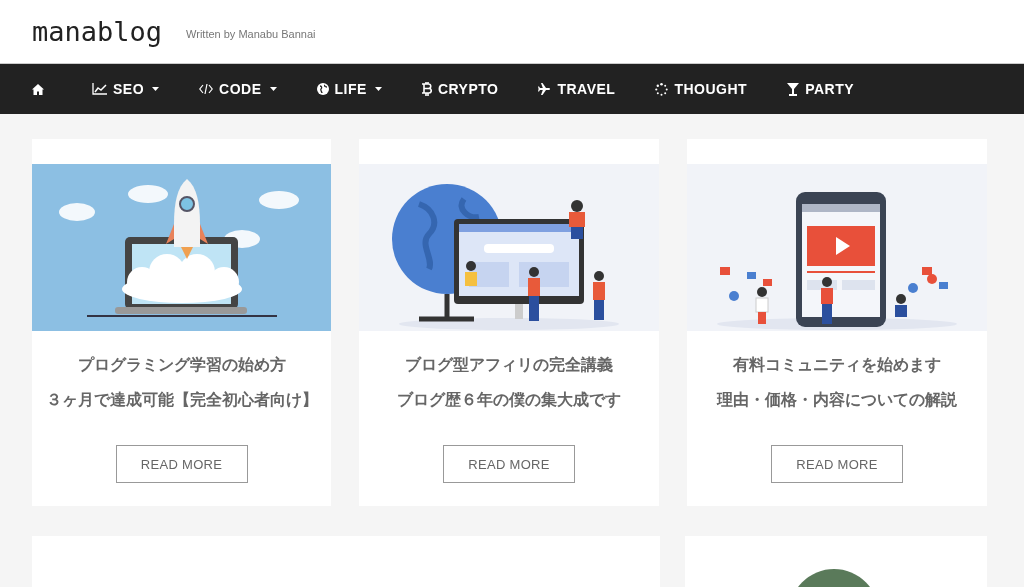  Describe the element at coordinates (97, 31) in the screenshot. I see `site-title: manablog` at that location.